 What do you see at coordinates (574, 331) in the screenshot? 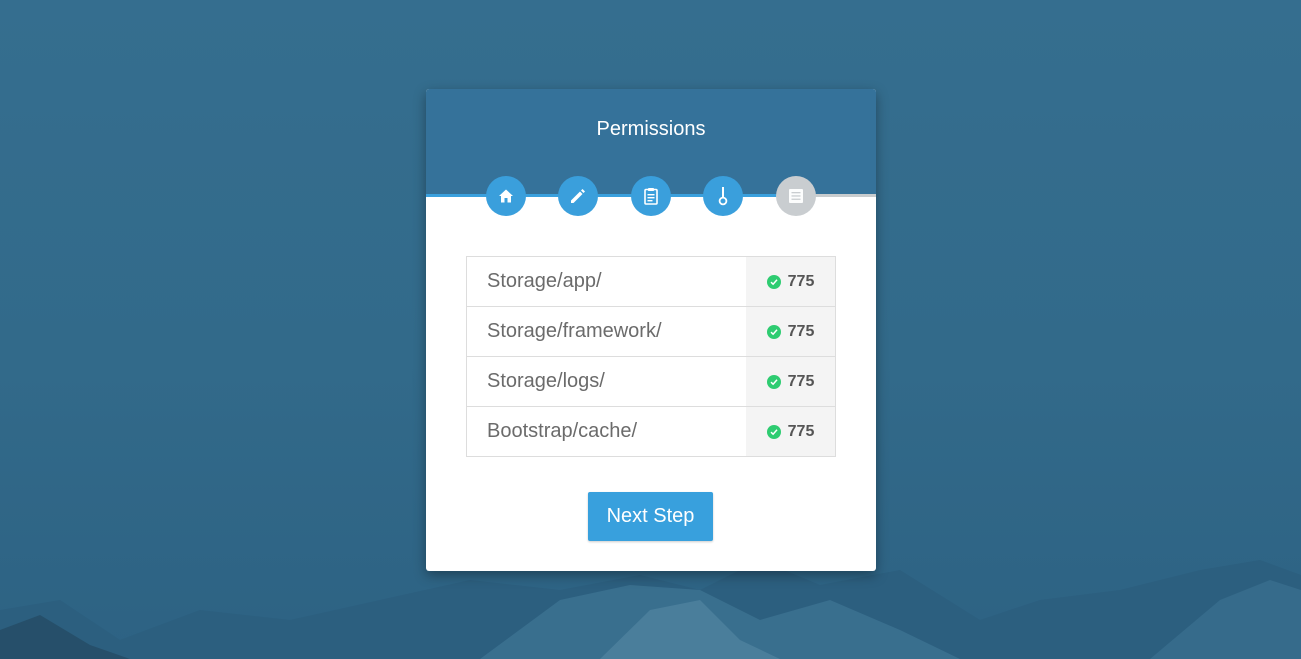
I see `permission-path: Storage/framework/` at bounding box center [574, 331].